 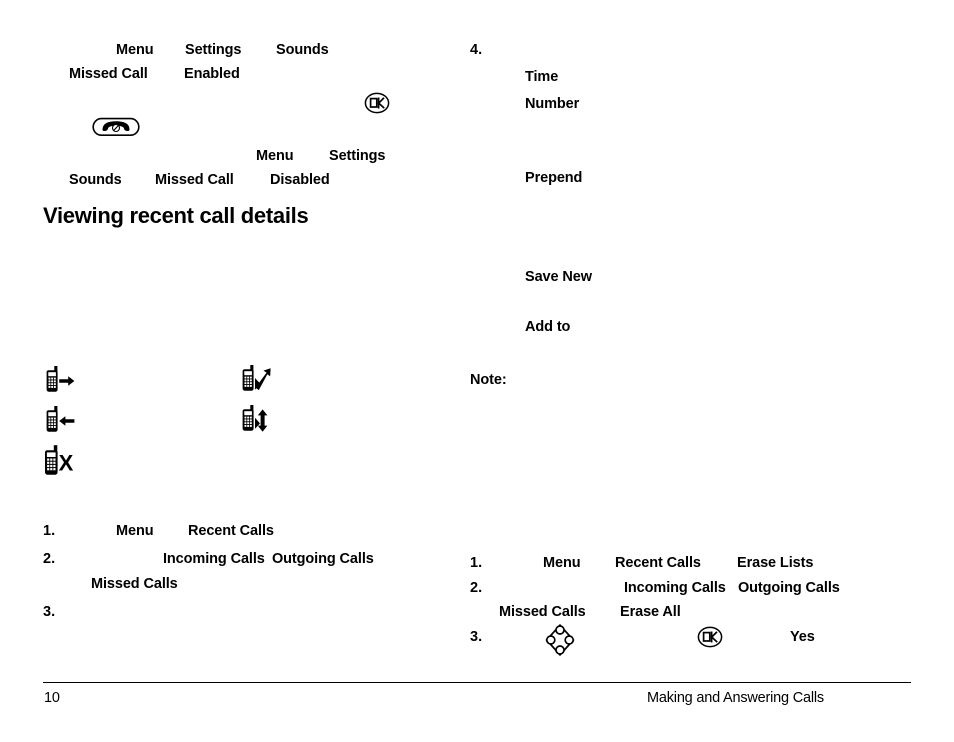 I want to click on left-step-2-outgoing-calls: Outgoing Calls, so click(x=323, y=559).